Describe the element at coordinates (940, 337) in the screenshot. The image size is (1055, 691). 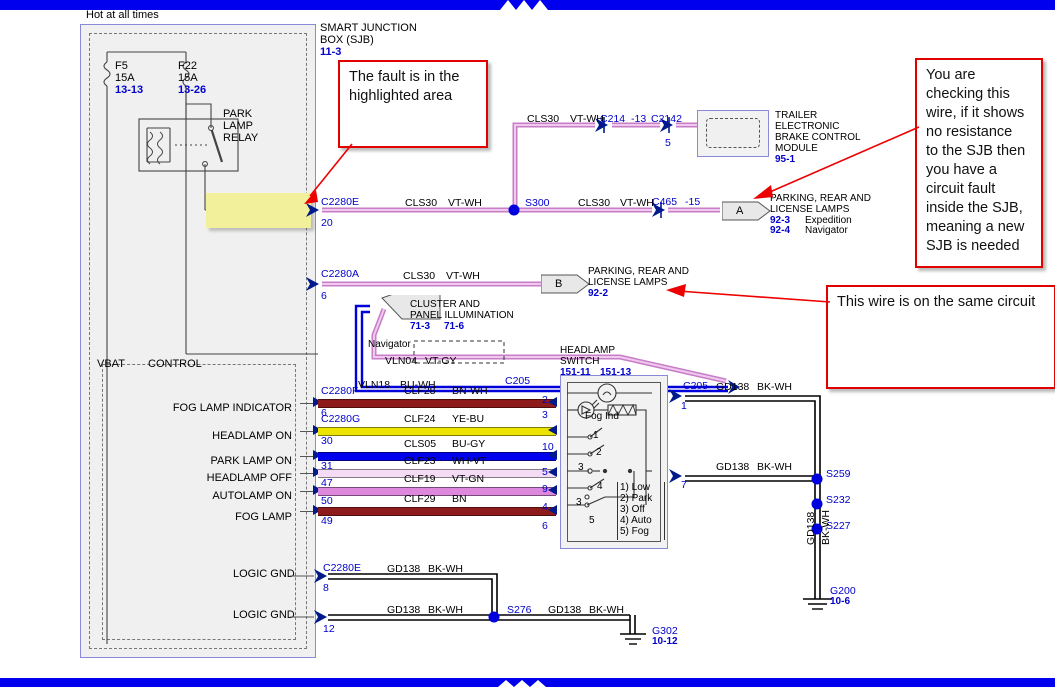
I see `callout-samecircuit-box: This wire is on the same circuit` at that location.